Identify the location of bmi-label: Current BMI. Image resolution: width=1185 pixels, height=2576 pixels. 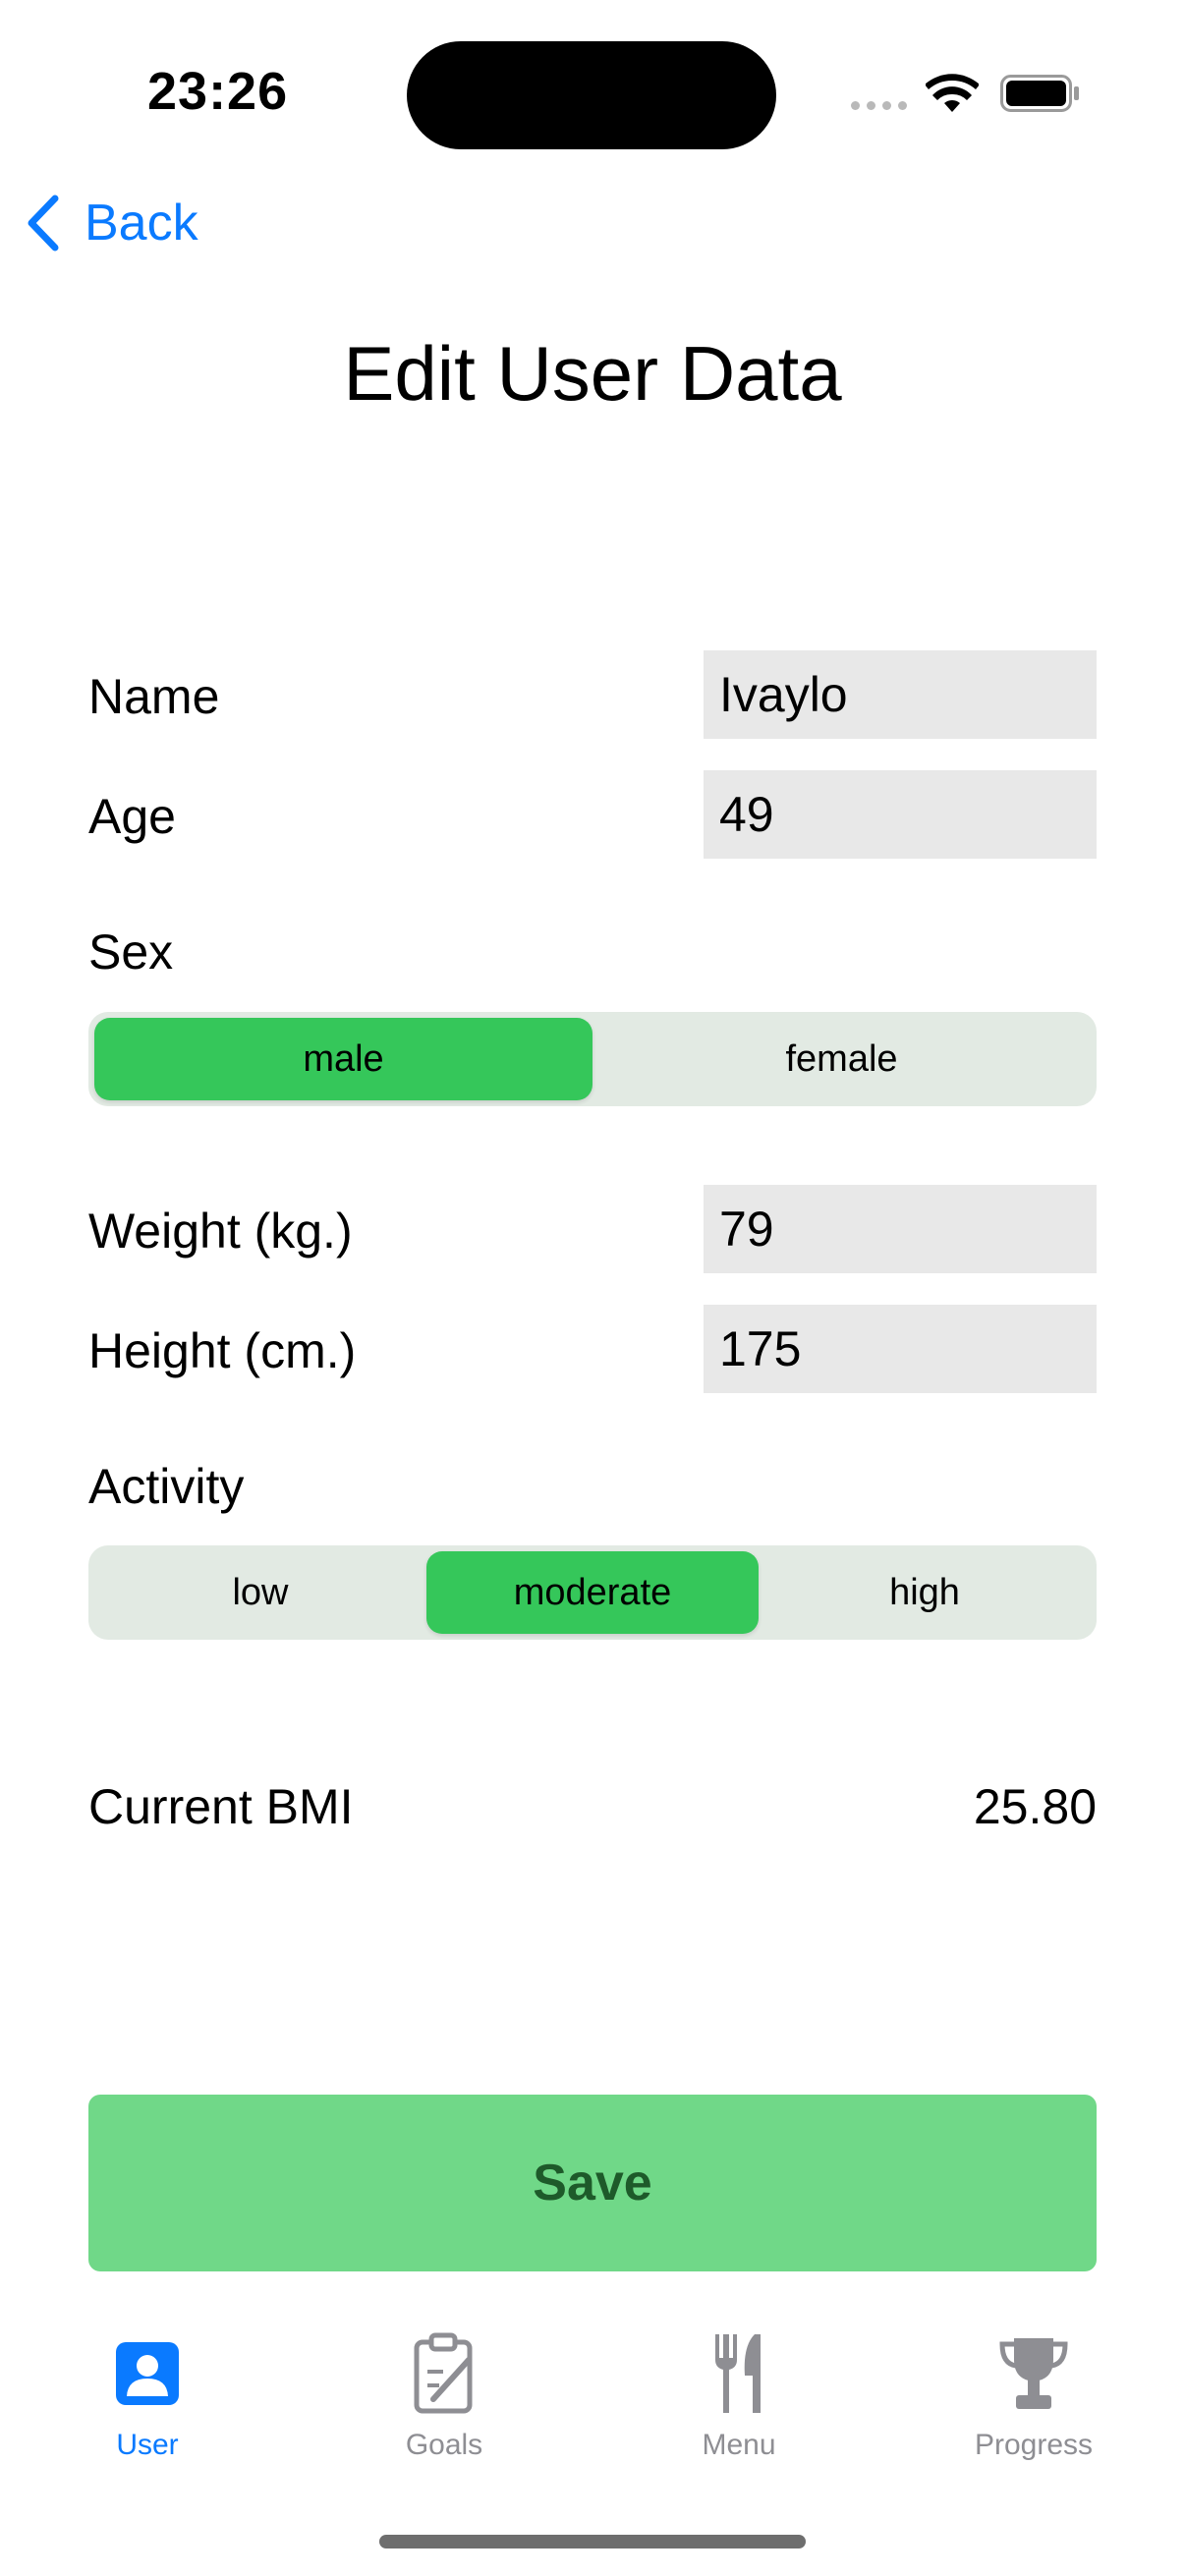
(221, 1806).